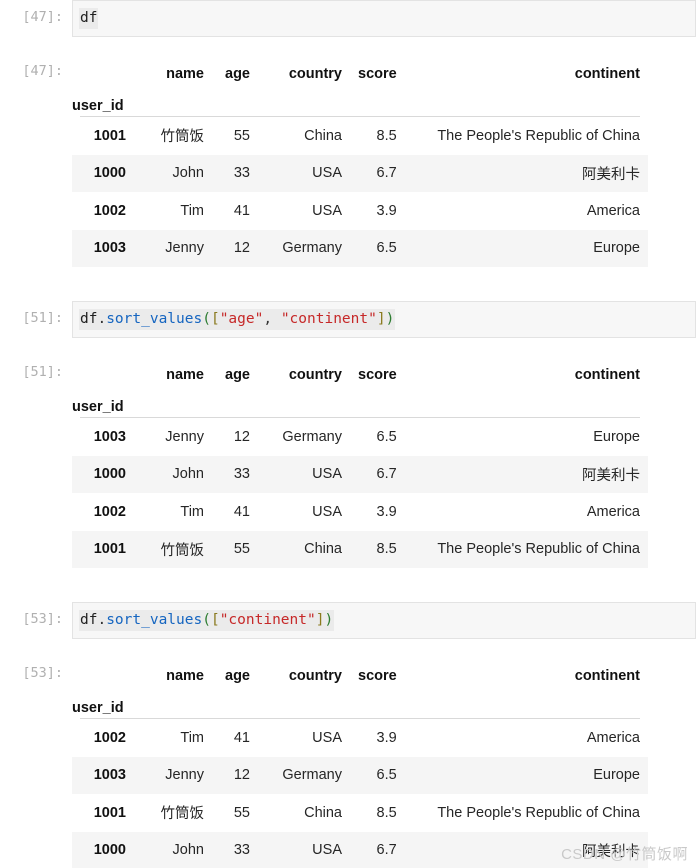  What do you see at coordinates (206, 319) in the screenshot?
I see `code-token: (` at bounding box center [206, 319].